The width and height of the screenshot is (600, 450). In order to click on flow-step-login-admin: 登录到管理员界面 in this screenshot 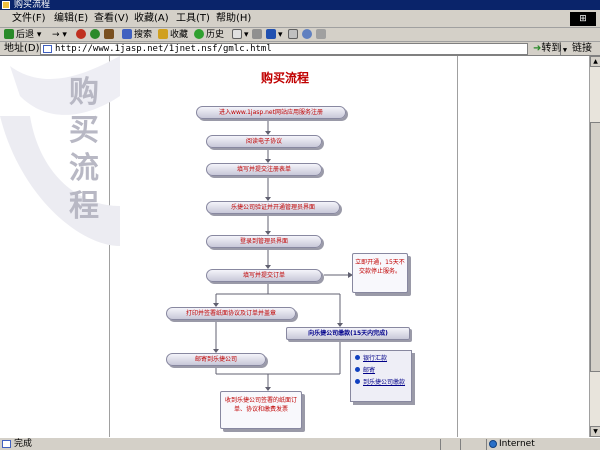, I will do `click(264, 241)`.